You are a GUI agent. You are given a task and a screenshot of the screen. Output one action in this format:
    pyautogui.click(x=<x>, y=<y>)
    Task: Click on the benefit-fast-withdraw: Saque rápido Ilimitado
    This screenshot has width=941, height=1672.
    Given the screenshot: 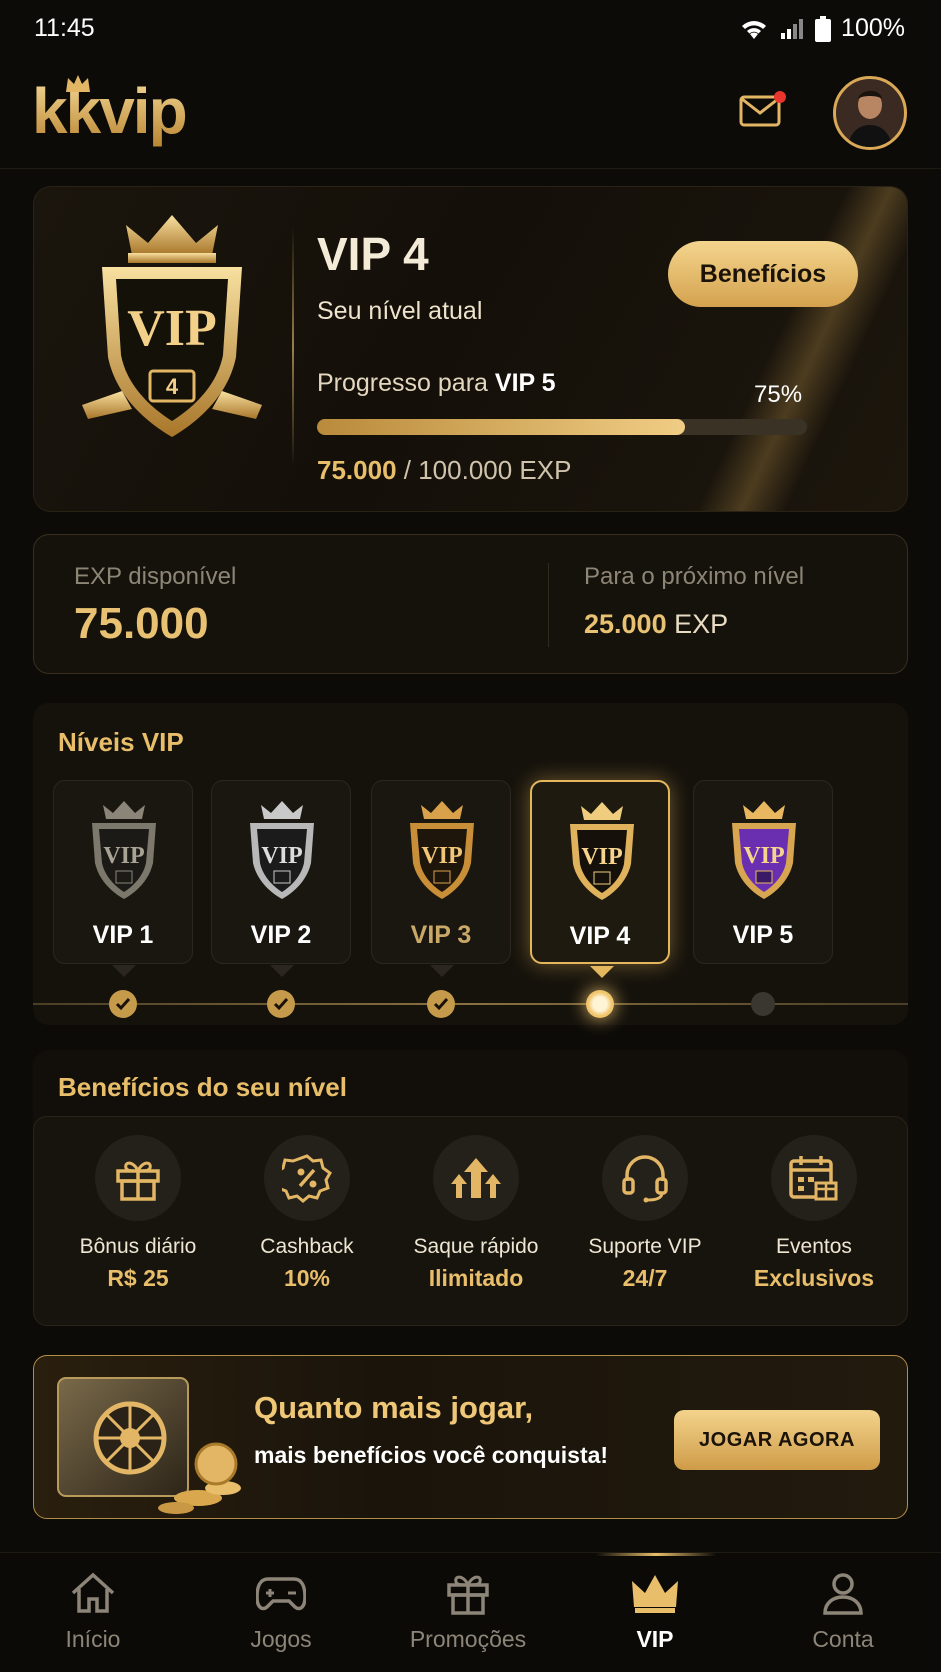 What is the action you would take?
    pyautogui.click(x=476, y=1213)
    